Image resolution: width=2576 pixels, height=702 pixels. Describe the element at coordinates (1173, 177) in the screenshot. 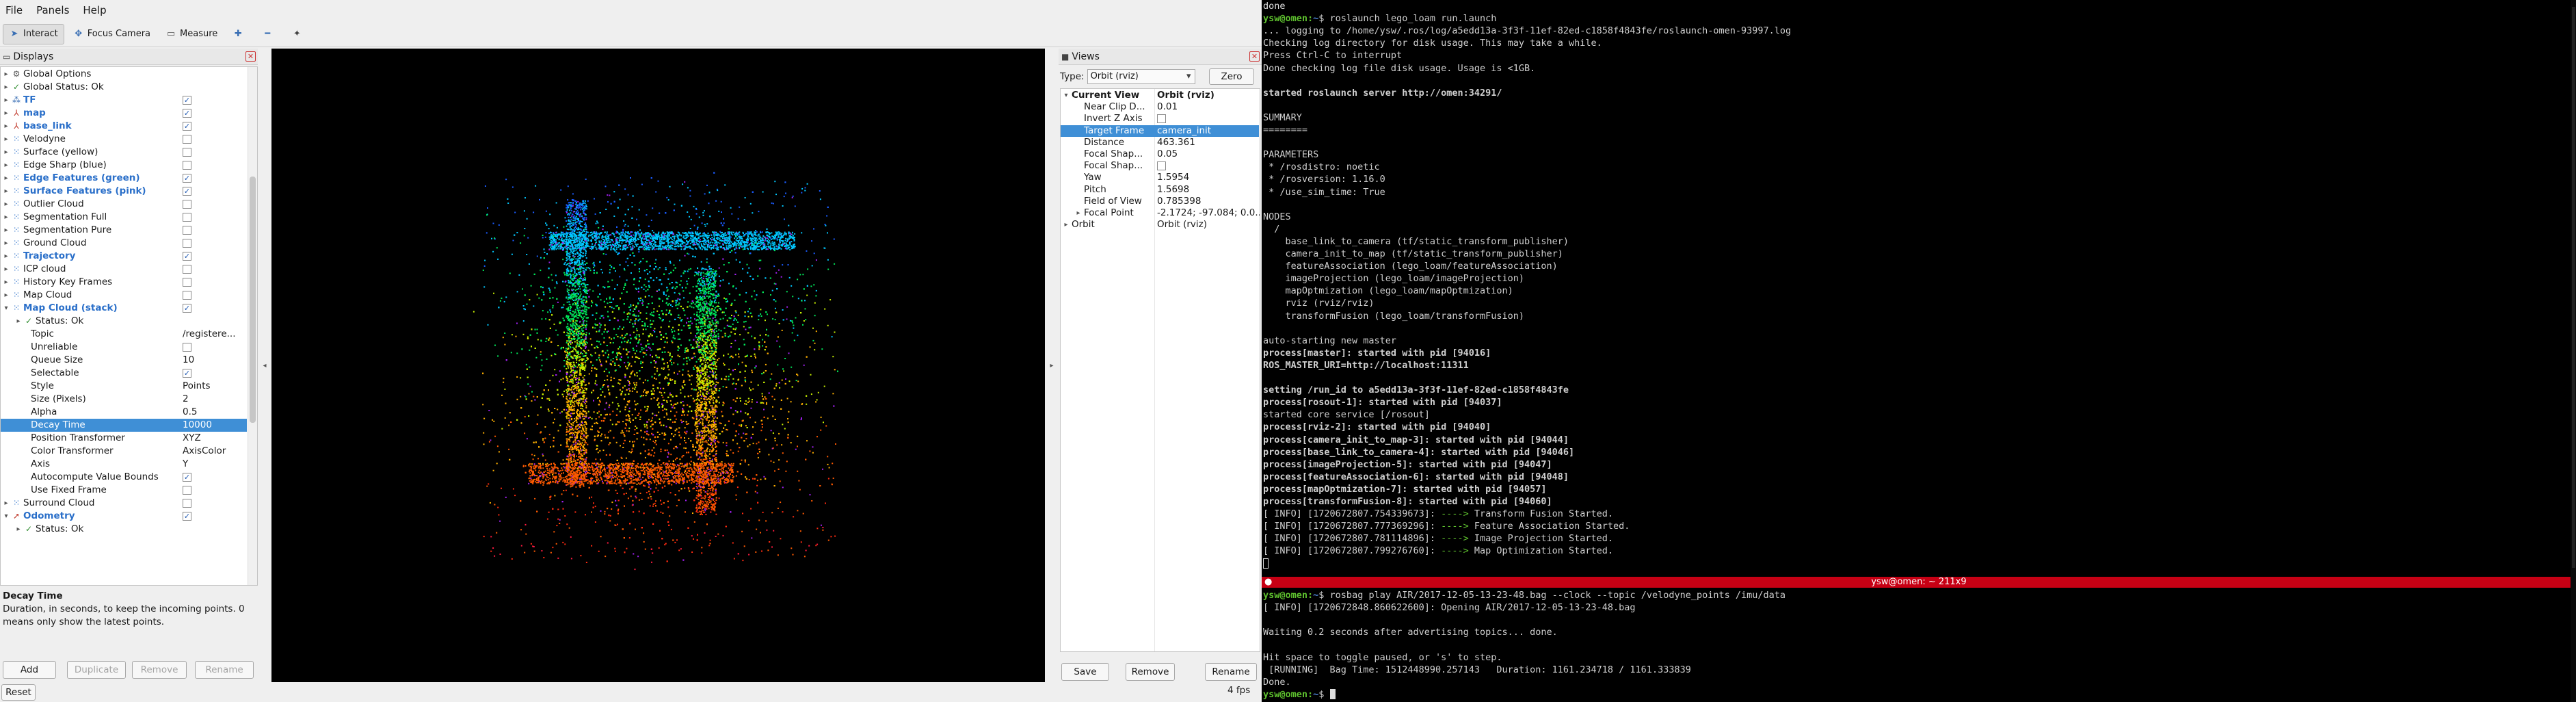

I see `view-property-value: 1.5954` at that location.